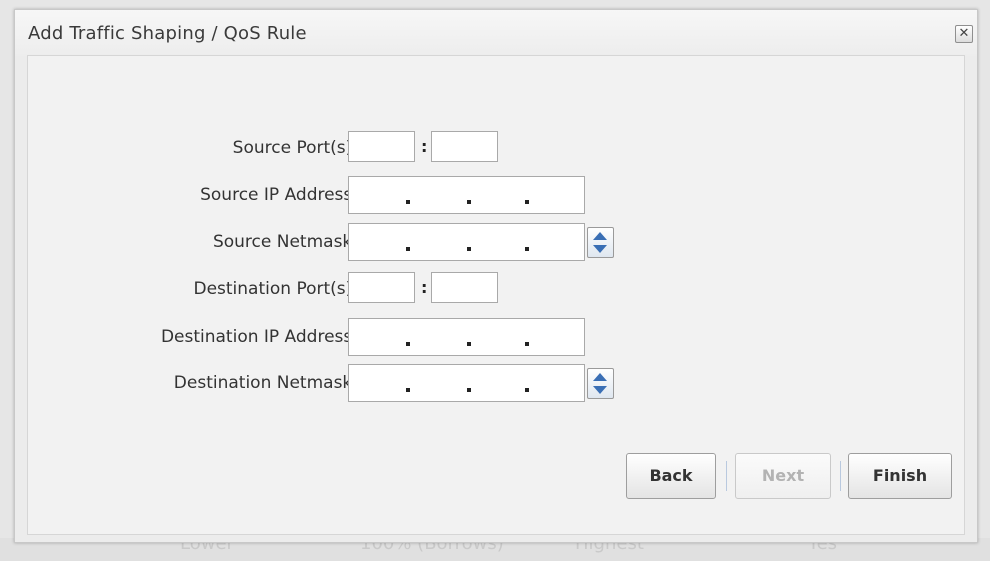  What do you see at coordinates (496, 476) in the screenshot?
I see `wizard-button-bar: Back Next Finish` at bounding box center [496, 476].